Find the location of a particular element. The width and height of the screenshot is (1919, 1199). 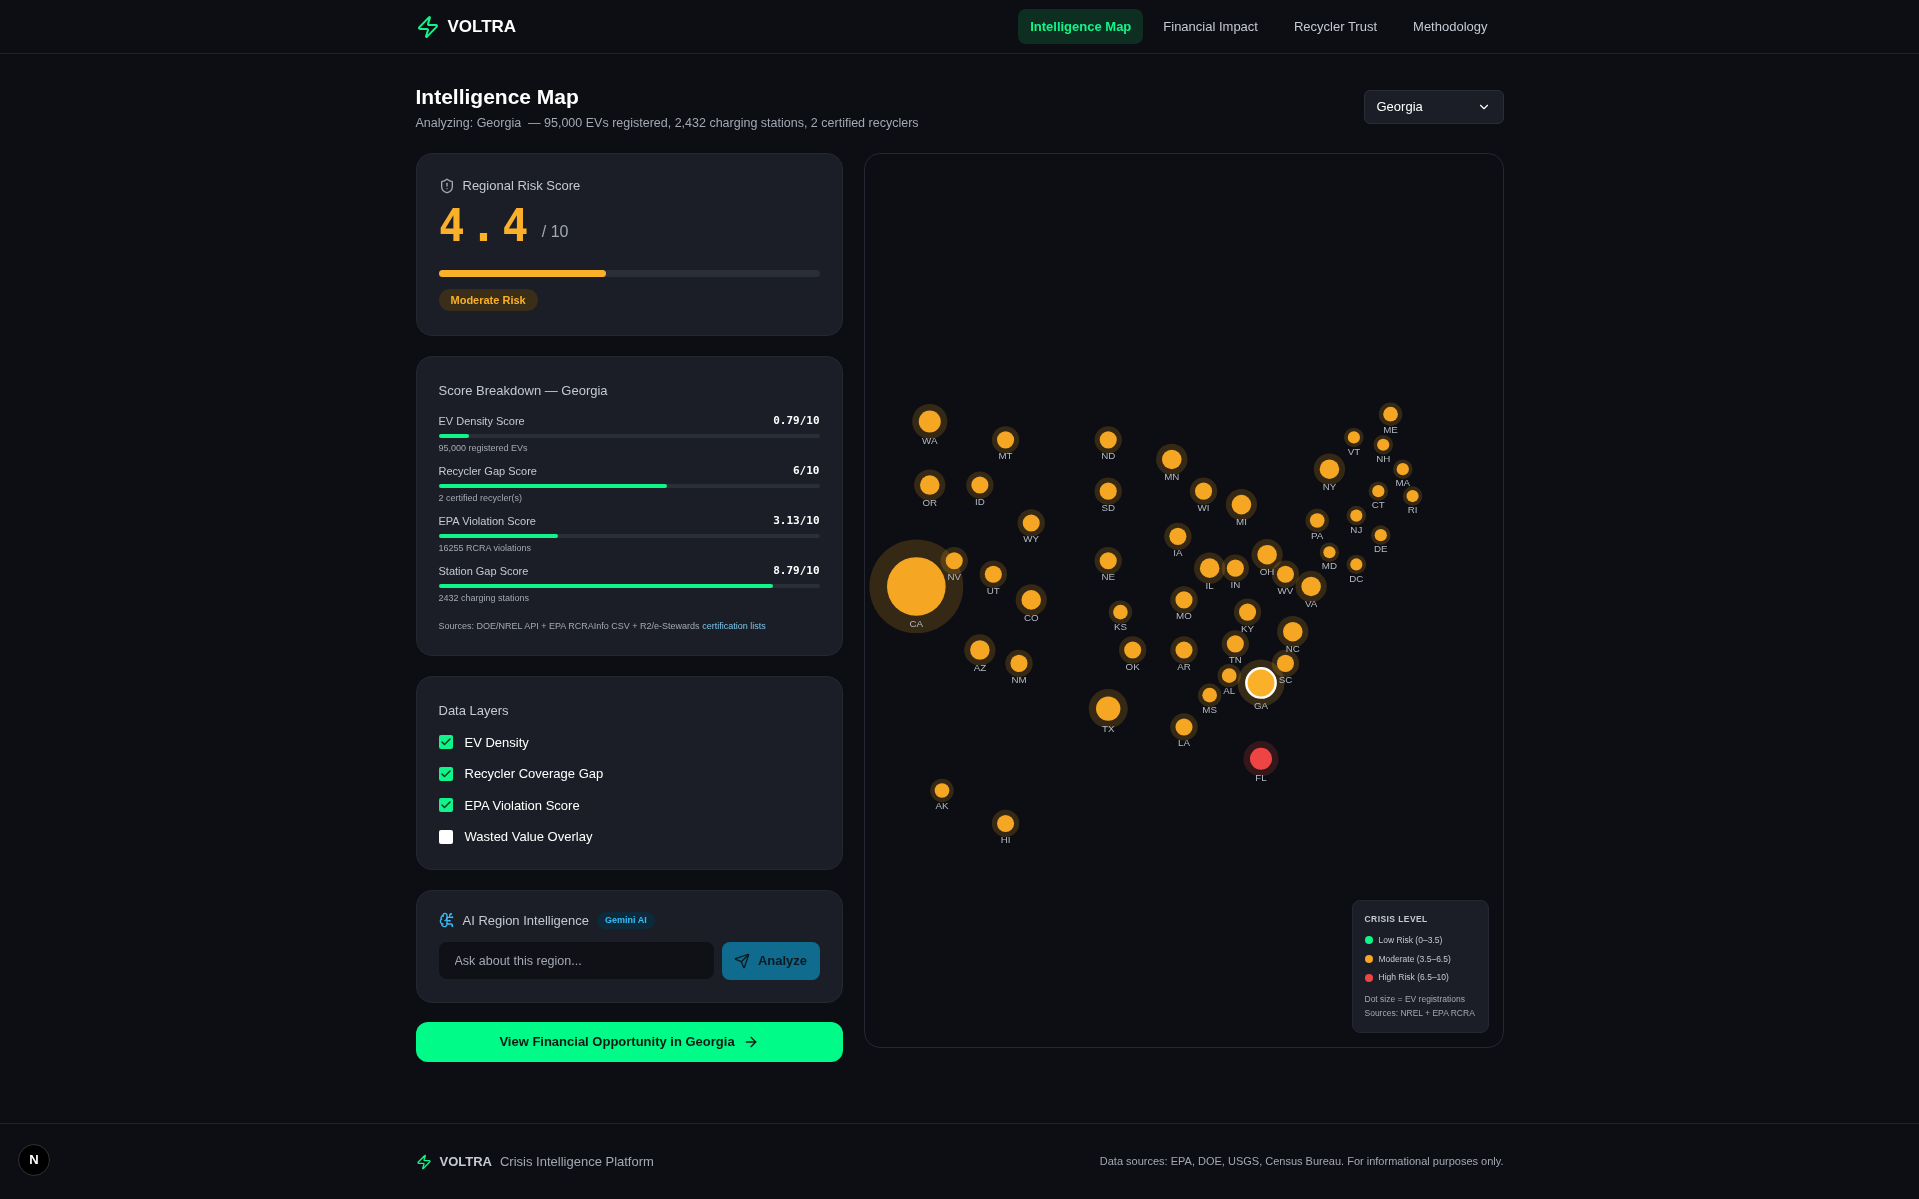

state-label: NH is located at coordinates (1382, 458).